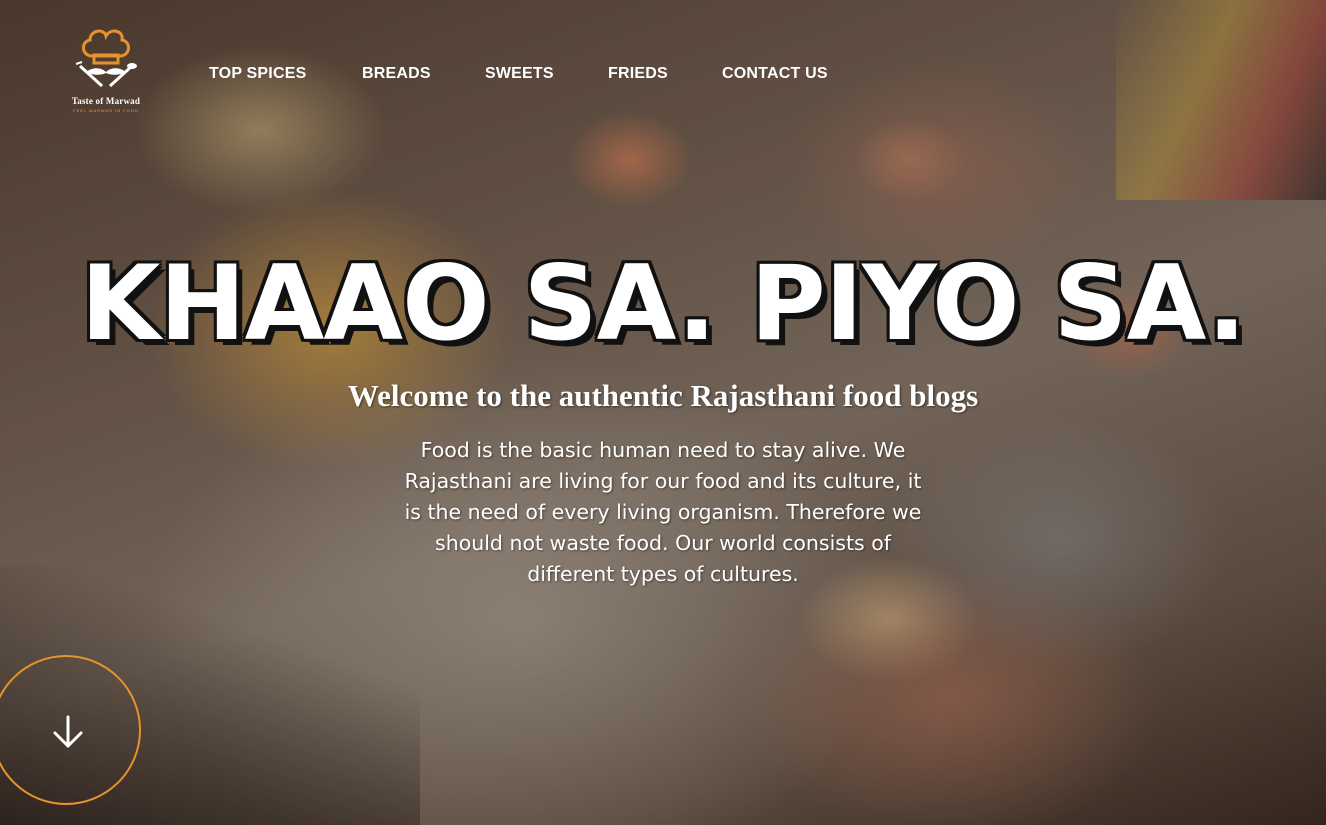  What do you see at coordinates (663, 304) in the screenshot?
I see `hero-headline: KHAAO SA. PIYO SA.` at bounding box center [663, 304].